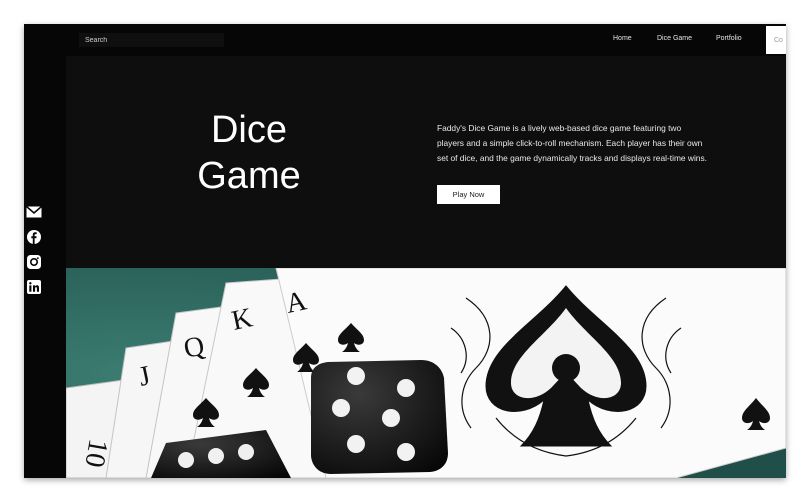  What do you see at coordinates (379, 417) in the screenshot?
I see `die-back` at bounding box center [379, 417].